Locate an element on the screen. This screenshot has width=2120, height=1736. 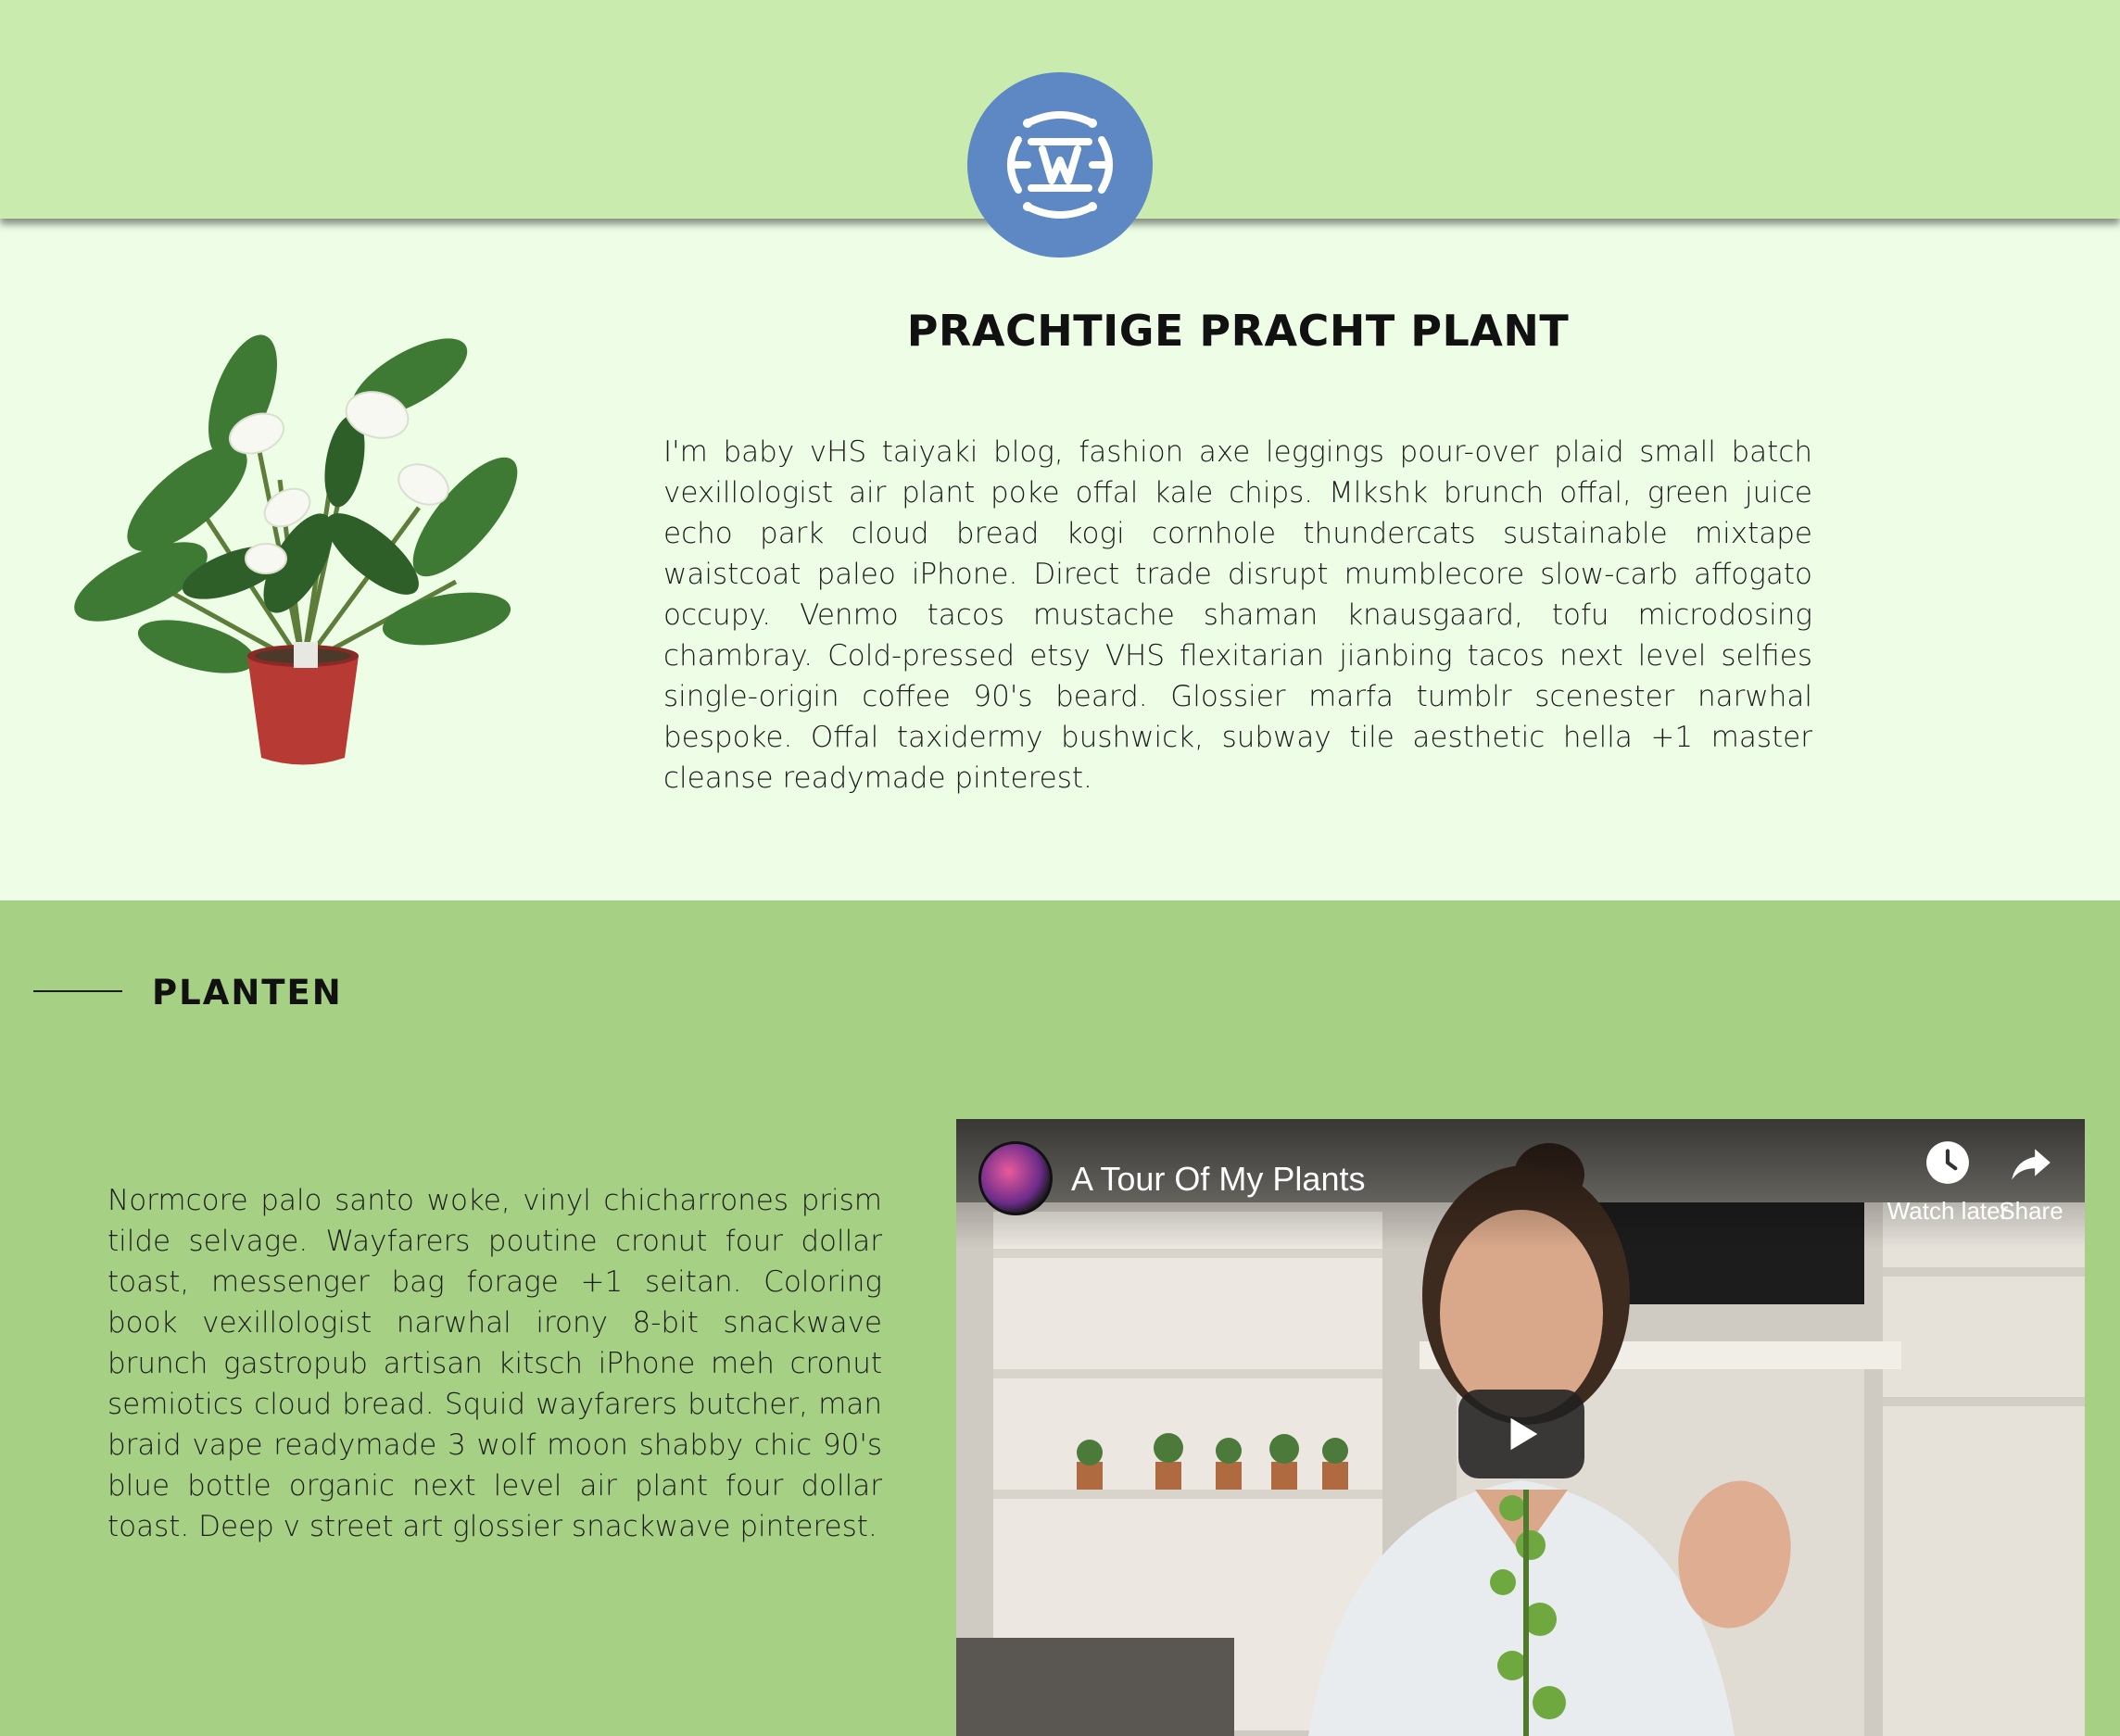
share-label: Share is located at coordinates (2031, 1211).